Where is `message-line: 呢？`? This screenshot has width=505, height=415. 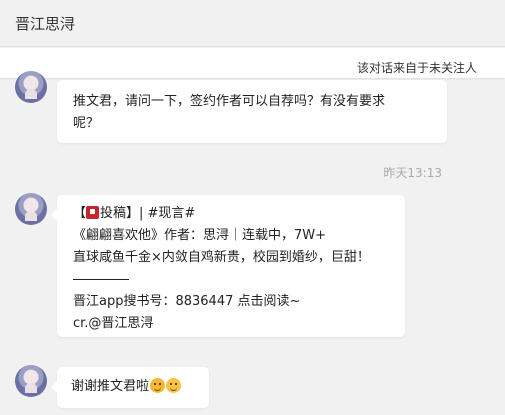
message-line: 呢？ is located at coordinates (86, 123).